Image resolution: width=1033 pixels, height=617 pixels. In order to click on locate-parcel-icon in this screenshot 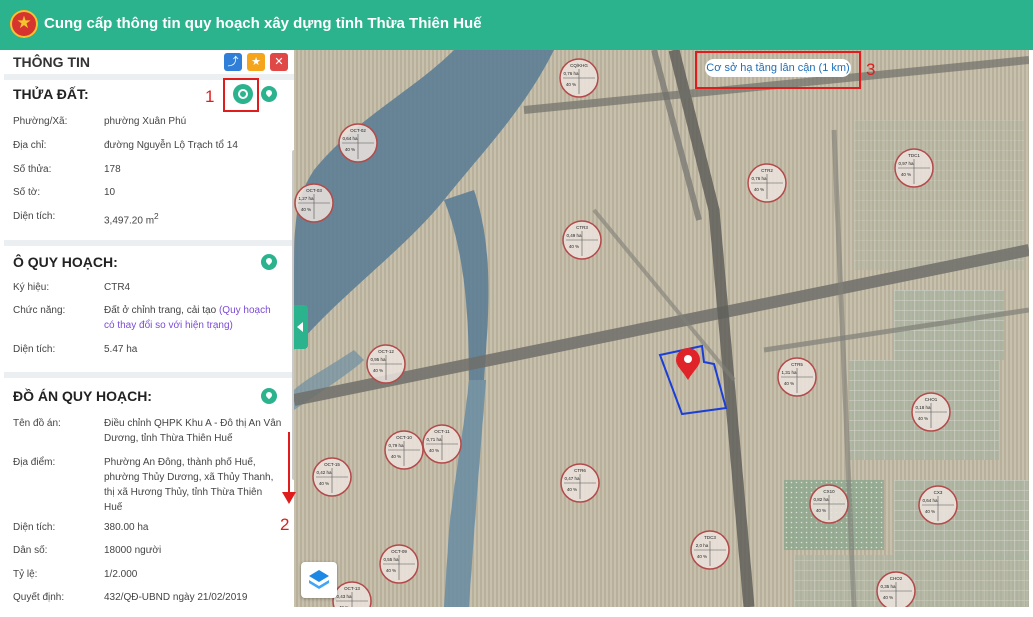, I will do `click(269, 94)`.